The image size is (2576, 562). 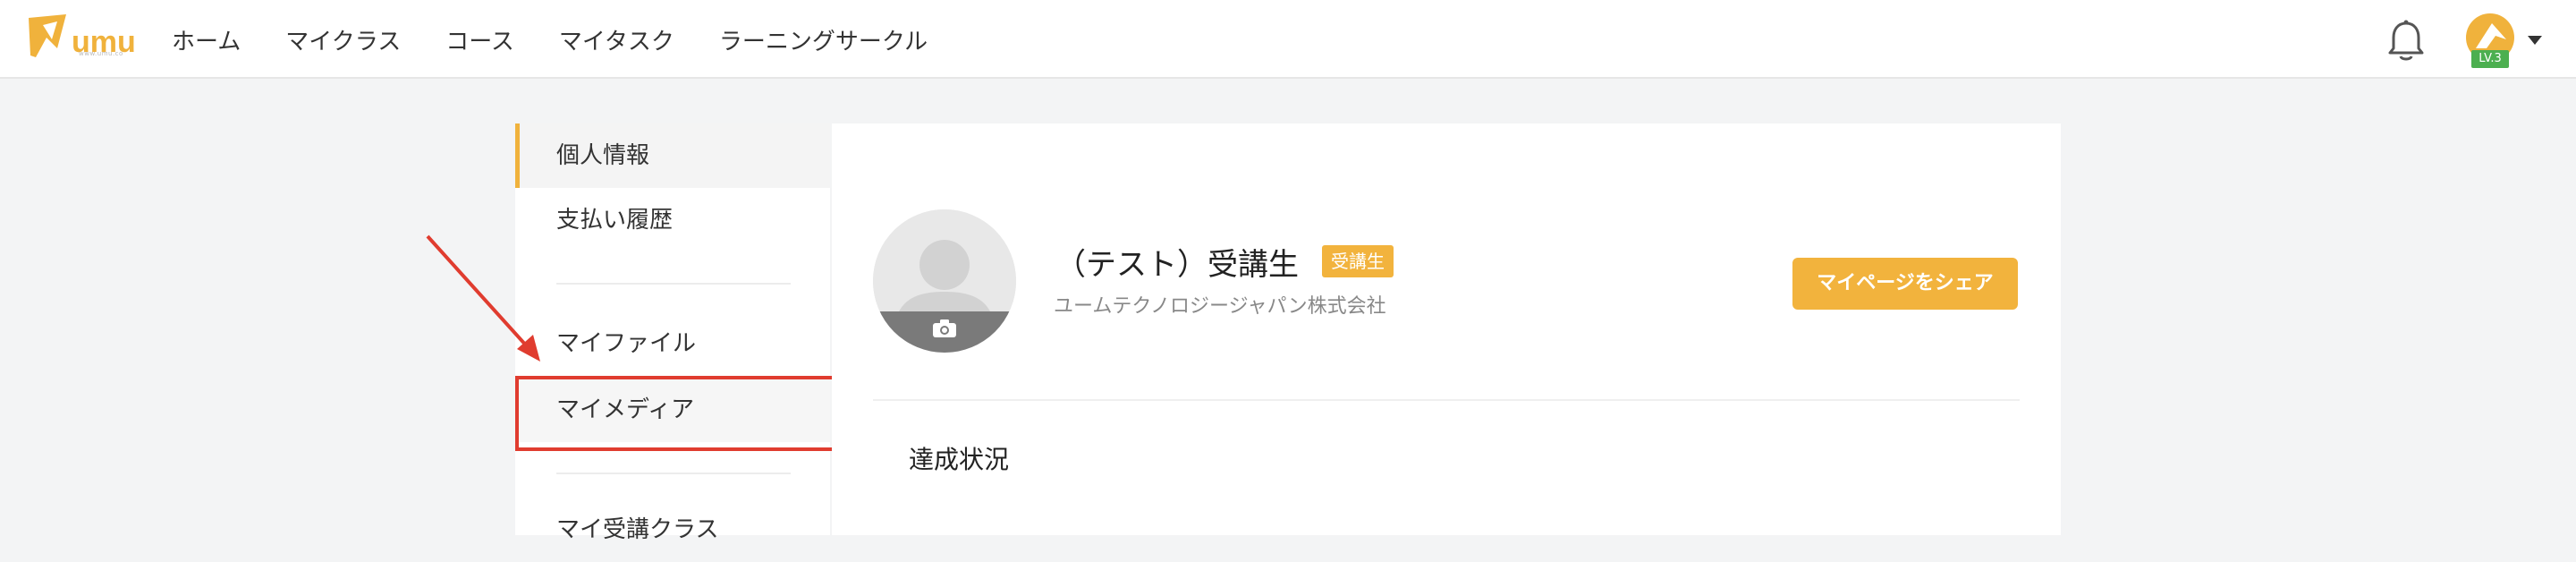 I want to click on nav-my-task: マイタスク, so click(x=616, y=39).